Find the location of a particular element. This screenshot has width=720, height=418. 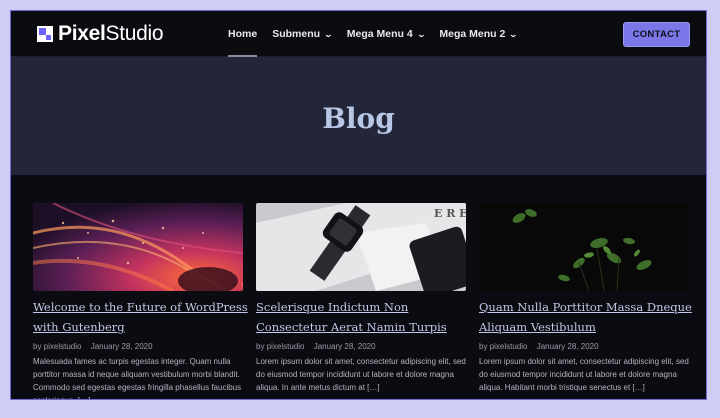

nav-item-submenu: Submenu ⌄ is located at coordinates (303, 34).